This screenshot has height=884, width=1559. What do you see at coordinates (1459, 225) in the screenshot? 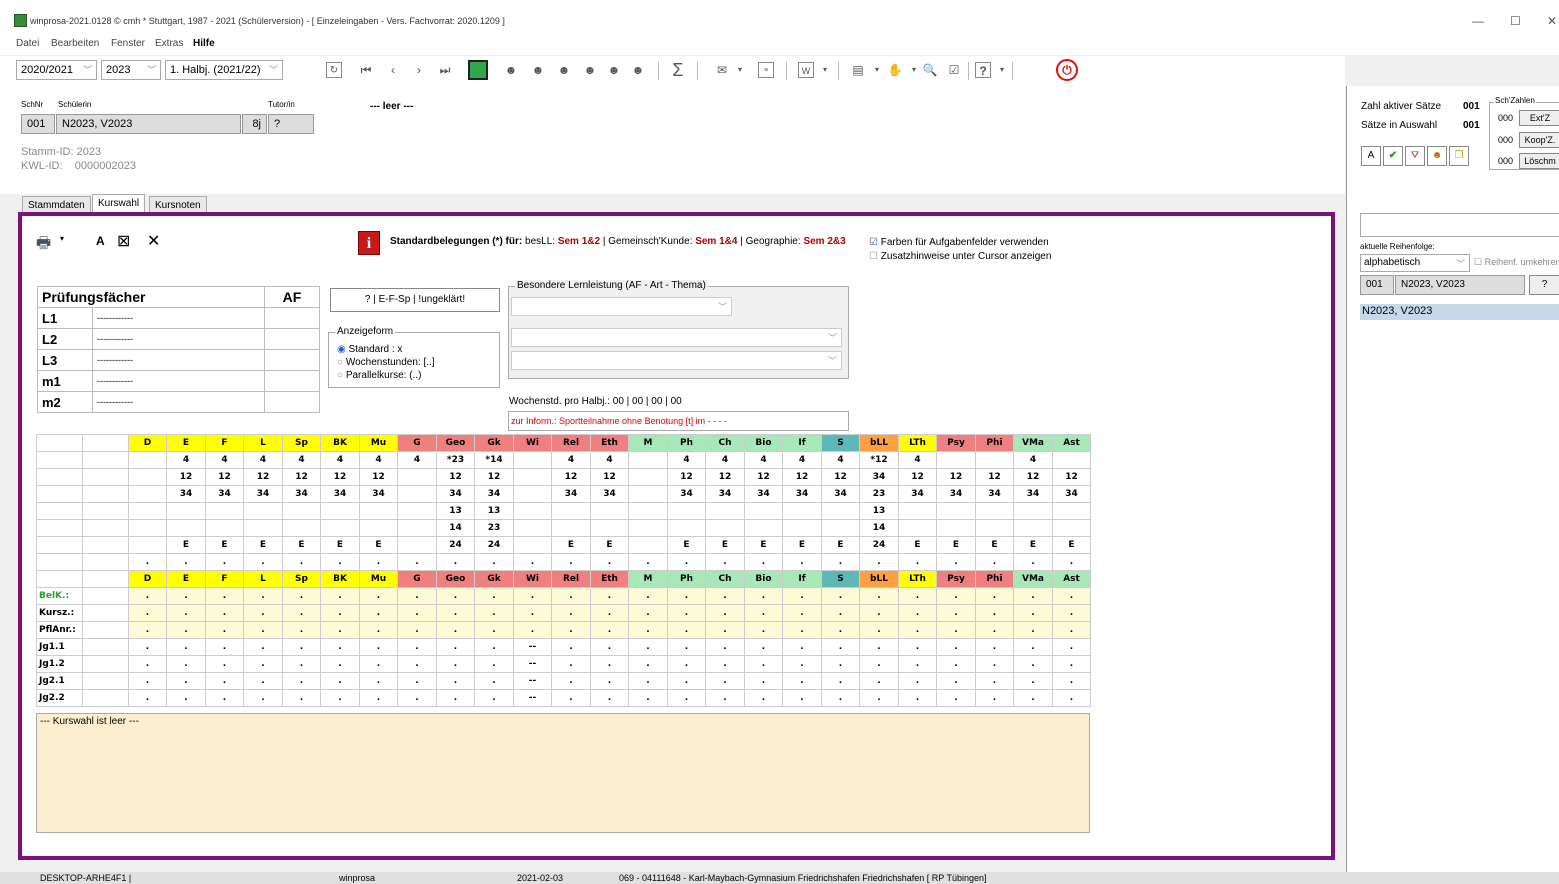
I see `search-input` at bounding box center [1459, 225].